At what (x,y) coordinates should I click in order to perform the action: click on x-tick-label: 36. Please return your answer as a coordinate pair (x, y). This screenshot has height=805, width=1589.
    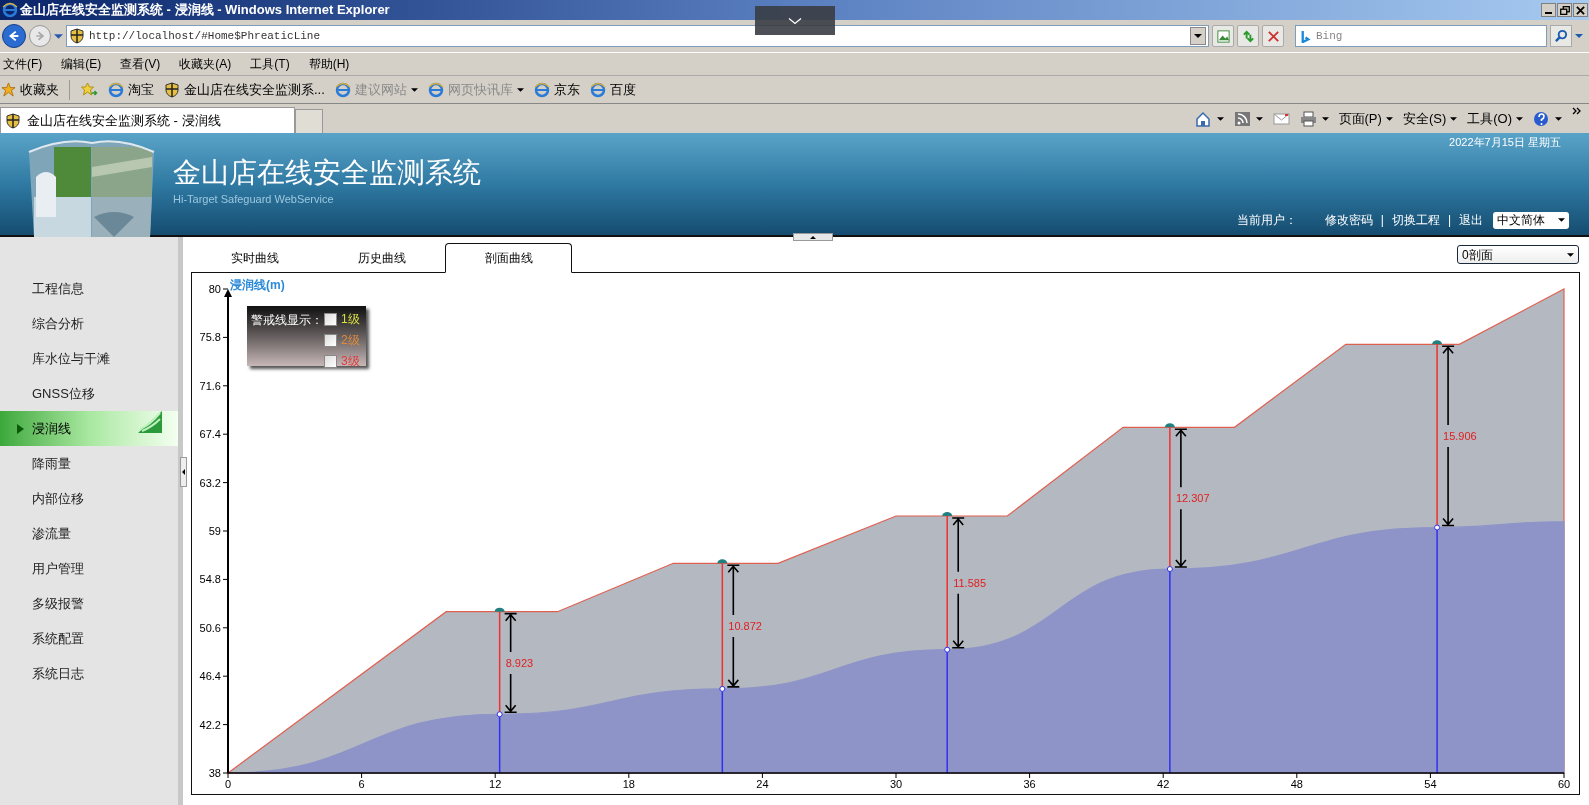
    Looking at the image, I should click on (1029, 784).